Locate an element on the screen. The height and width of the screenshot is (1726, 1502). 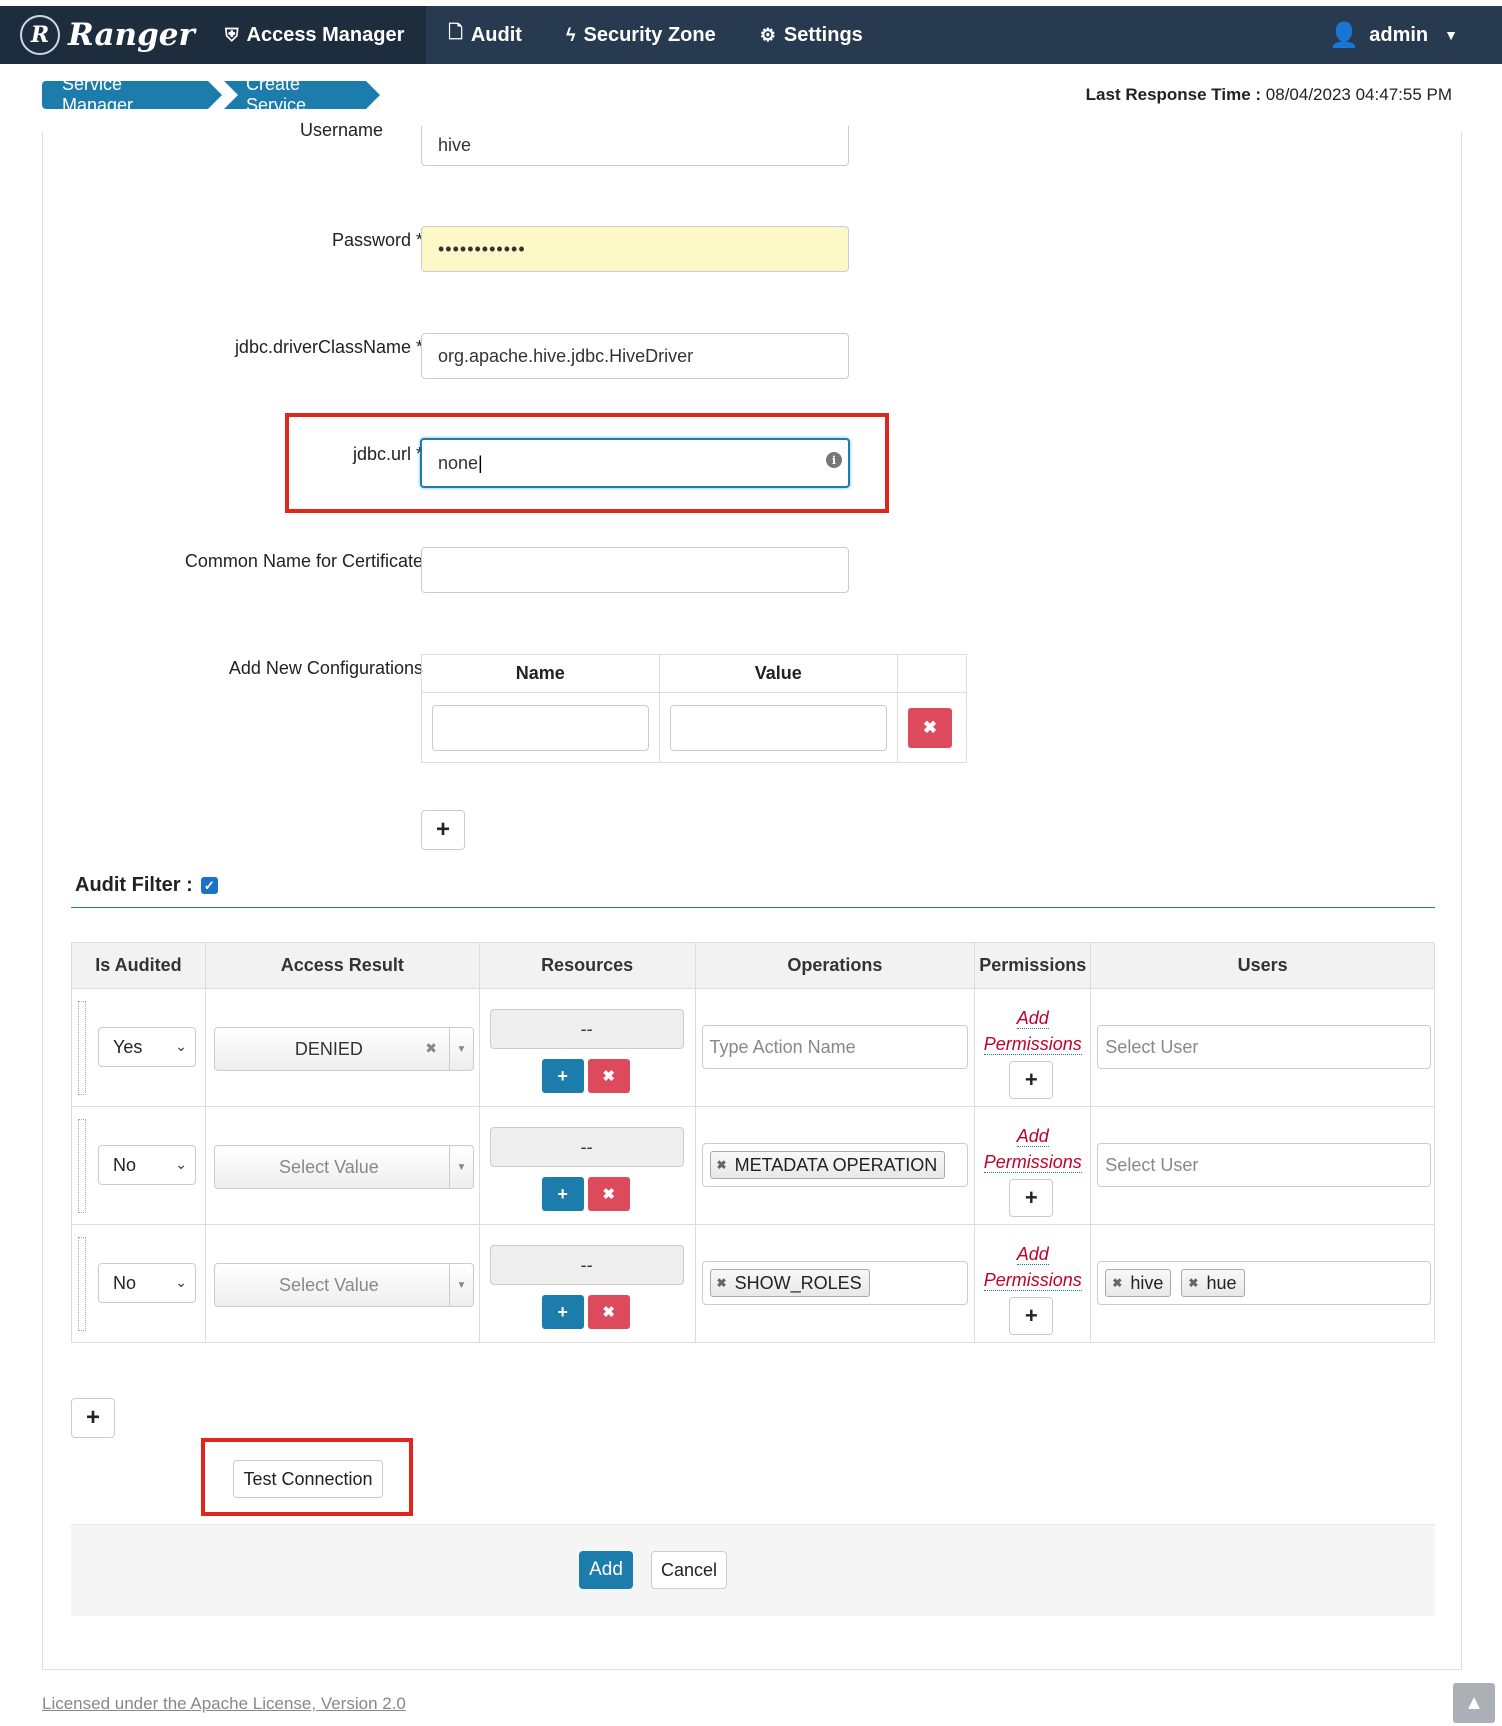
chevron-down-icon: ⌄ is located at coordinates (181, 1282).